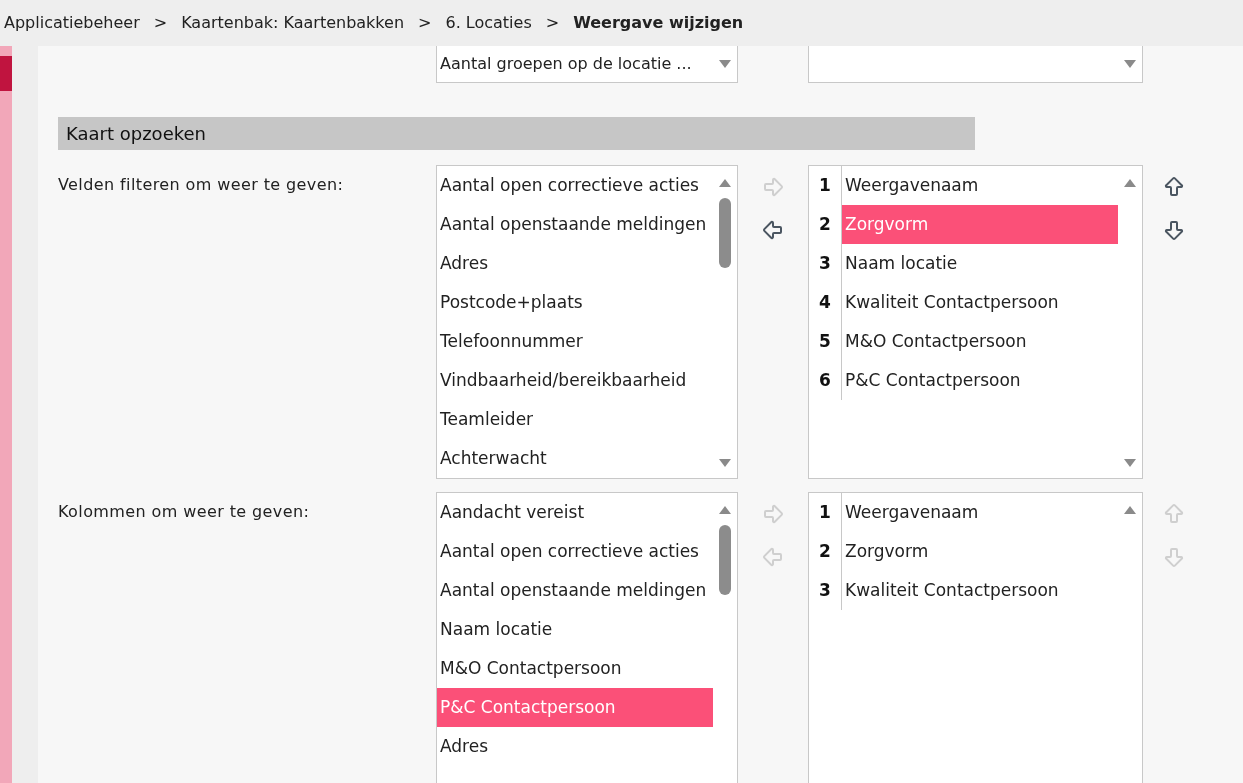  I want to click on row-number: 4, so click(825, 302).